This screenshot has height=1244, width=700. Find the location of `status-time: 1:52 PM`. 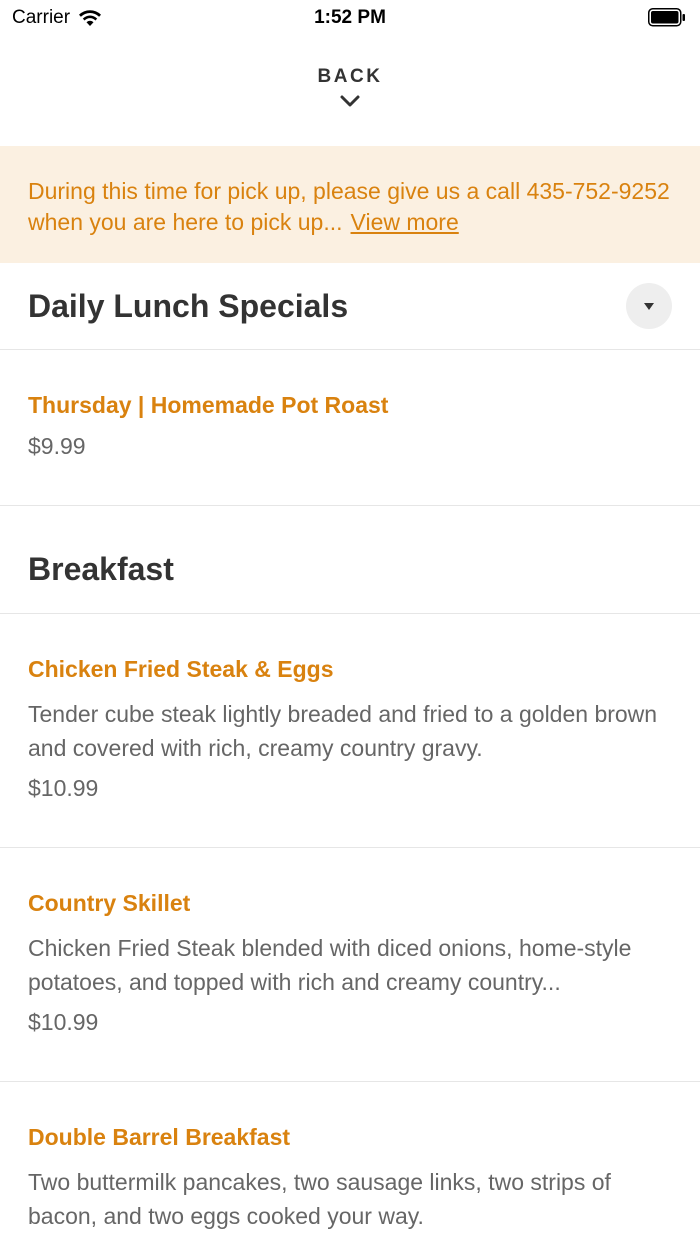

status-time: 1:52 PM is located at coordinates (350, 17).